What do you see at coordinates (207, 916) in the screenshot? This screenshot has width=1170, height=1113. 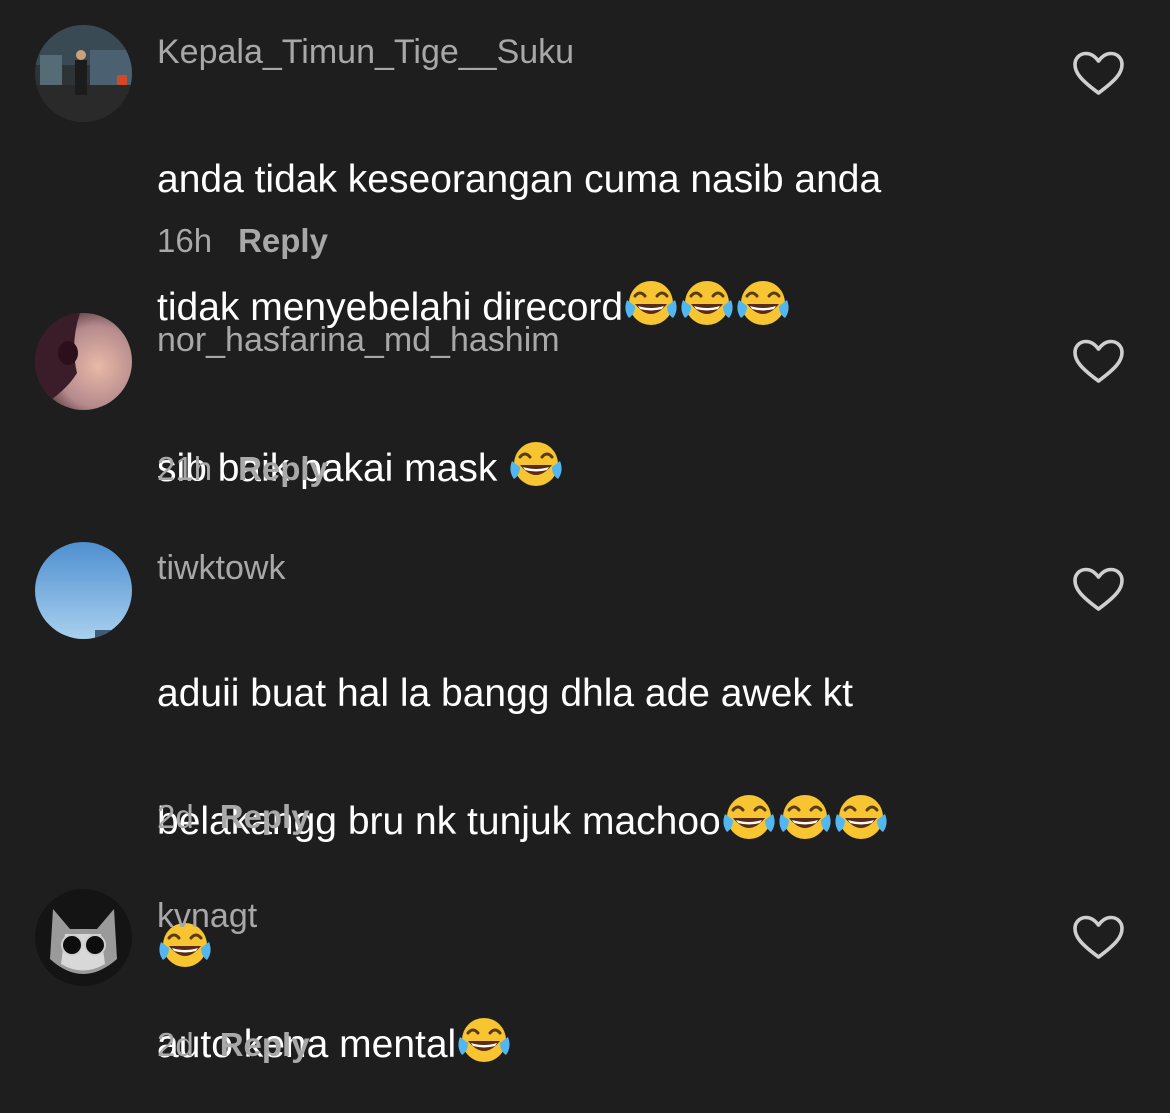 I see `comment-username: kvnagt` at bounding box center [207, 916].